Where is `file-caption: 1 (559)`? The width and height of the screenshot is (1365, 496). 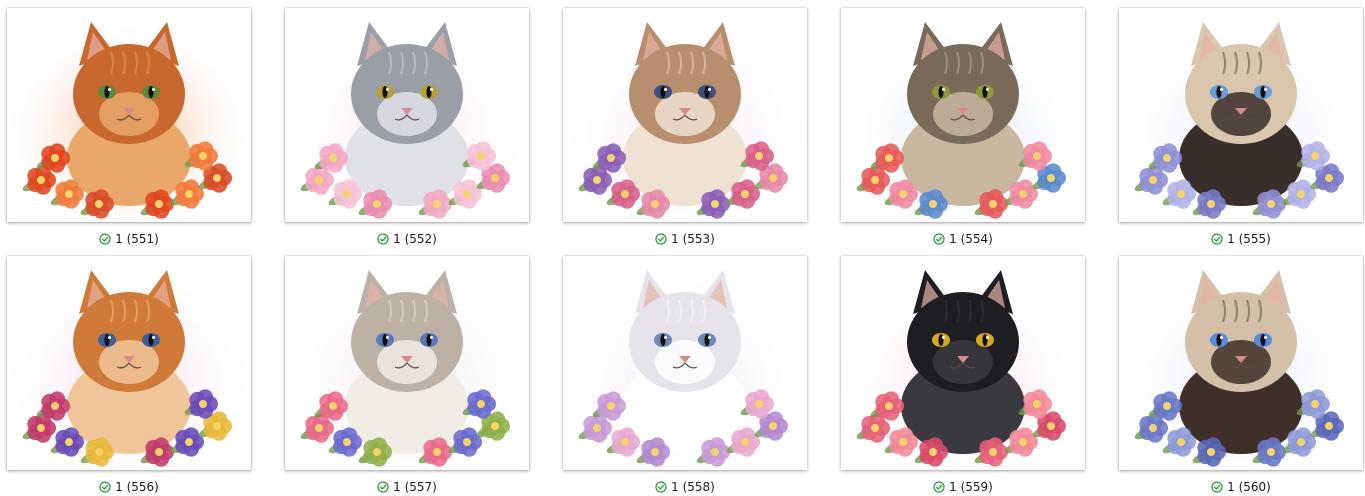 file-caption: 1 (559) is located at coordinates (963, 487).